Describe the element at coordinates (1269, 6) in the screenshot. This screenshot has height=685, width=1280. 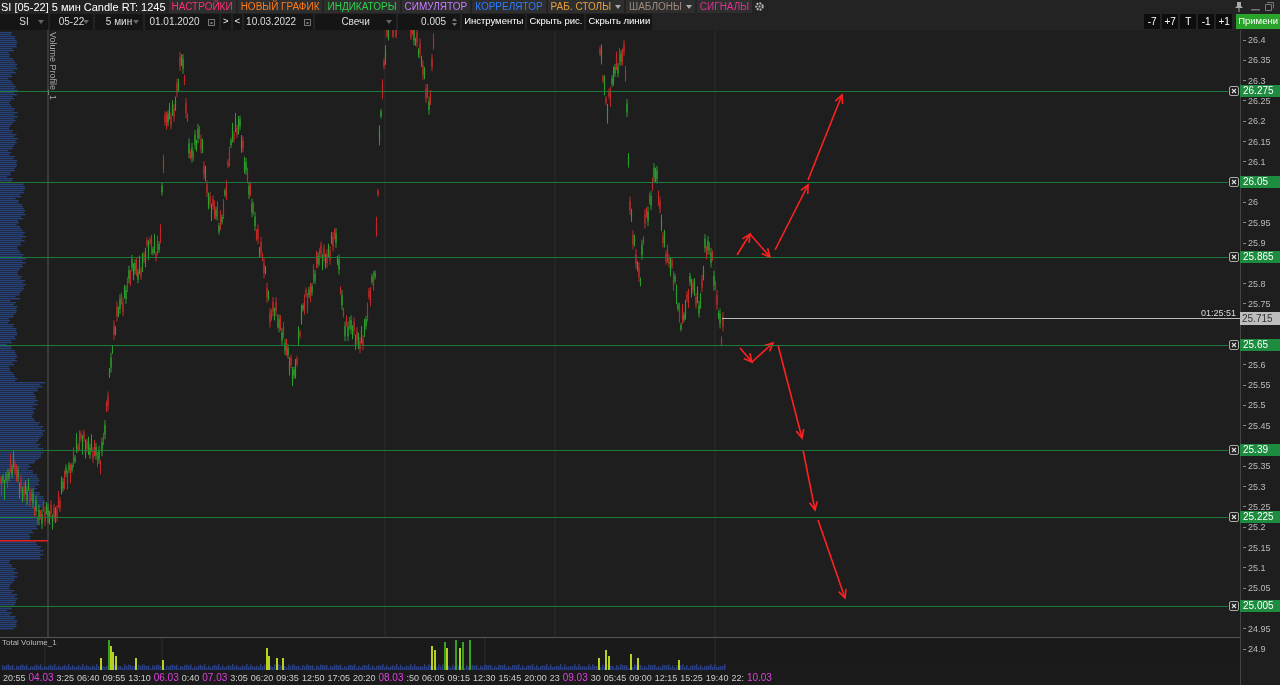
I see `restore-icon` at that location.